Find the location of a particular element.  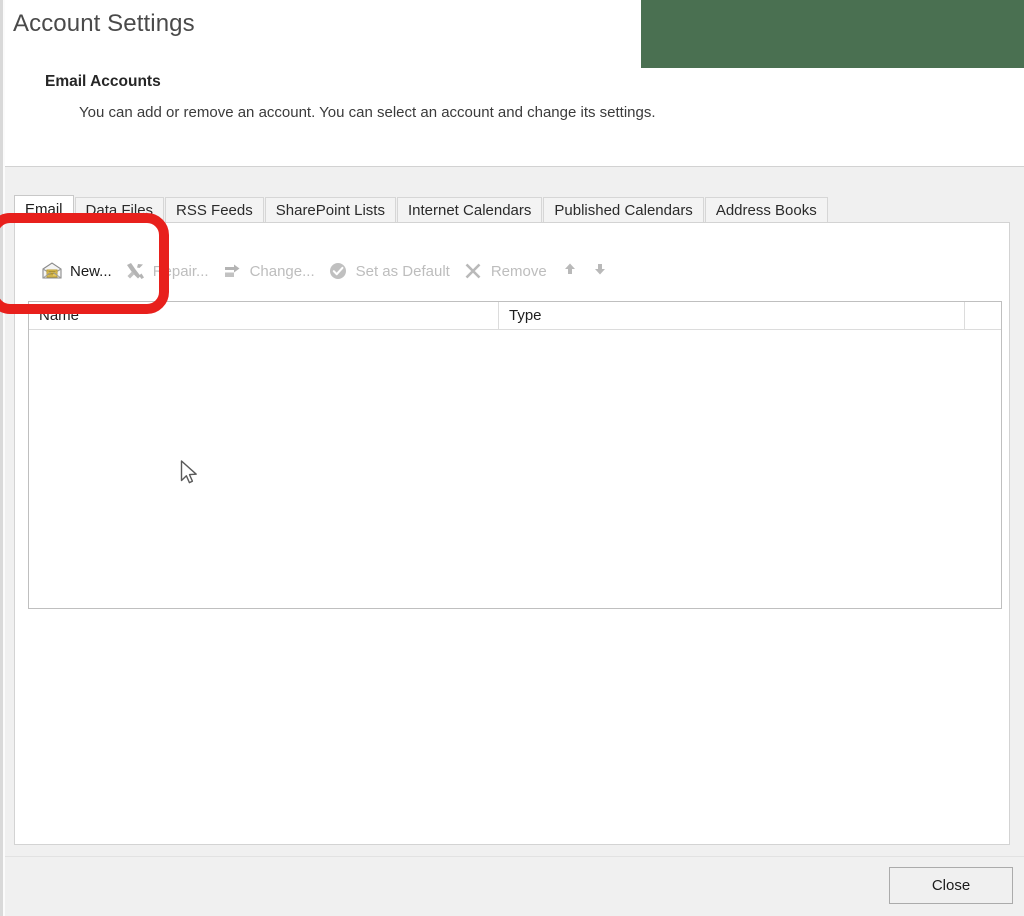

column-header-name: Name is located at coordinates (264, 315).